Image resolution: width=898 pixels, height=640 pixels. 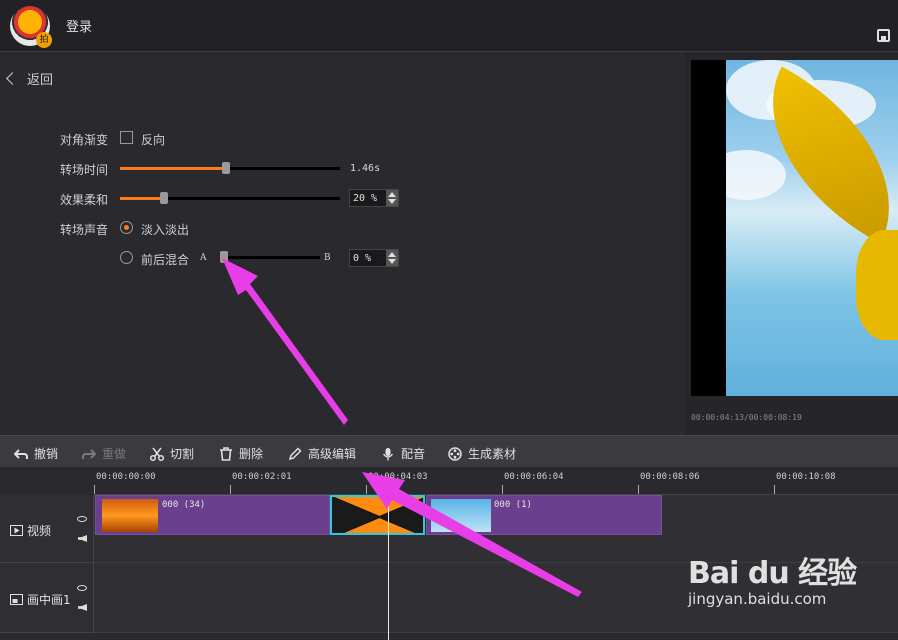 What do you see at coordinates (40, 80) in the screenshot?
I see `back-label: 返回` at bounding box center [40, 80].